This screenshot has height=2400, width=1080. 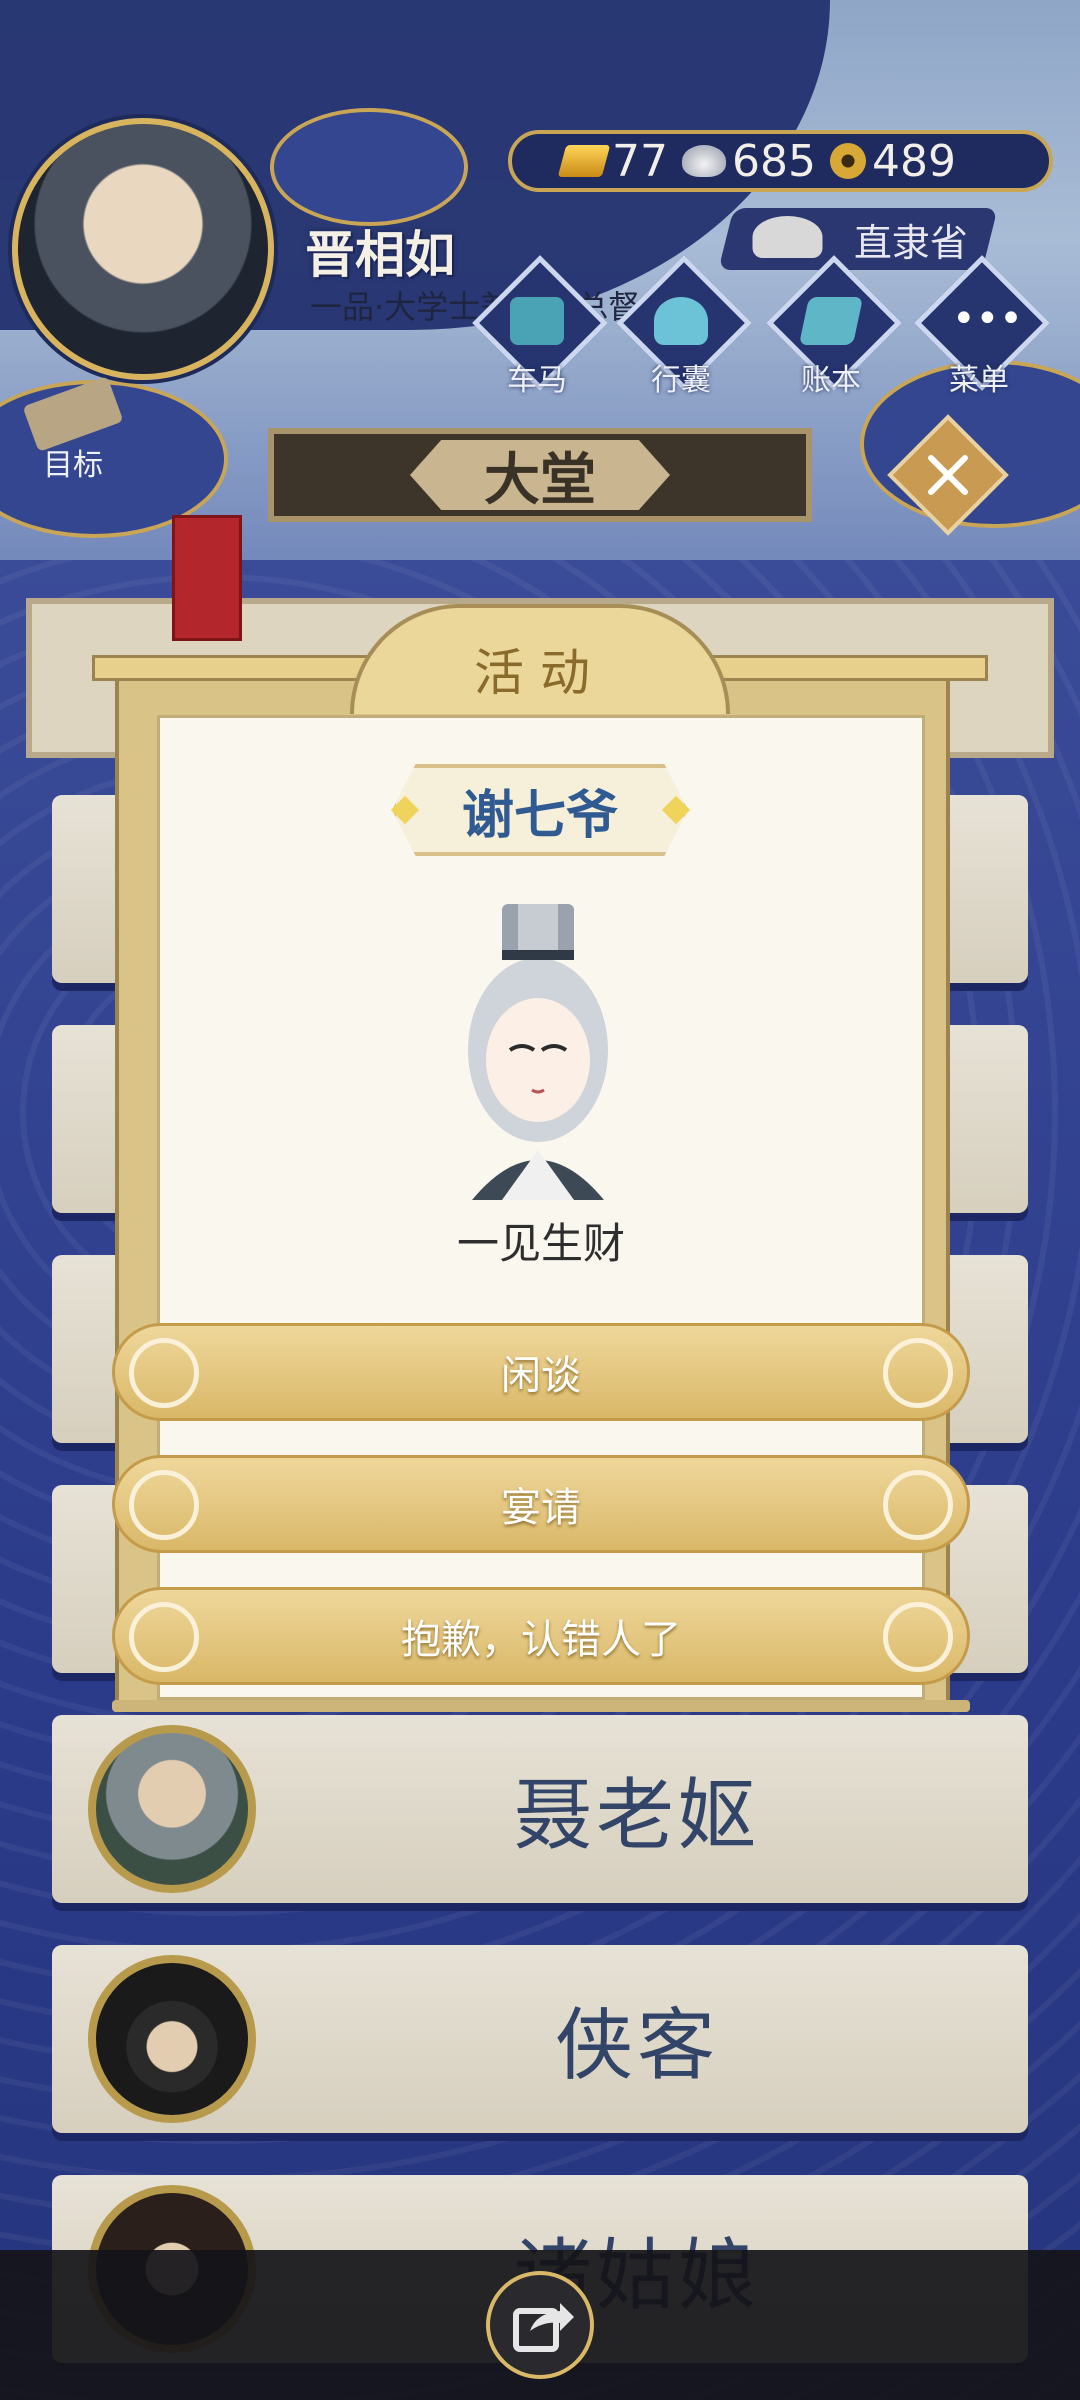 I want to click on official-hat-icon, so click(x=787, y=237).